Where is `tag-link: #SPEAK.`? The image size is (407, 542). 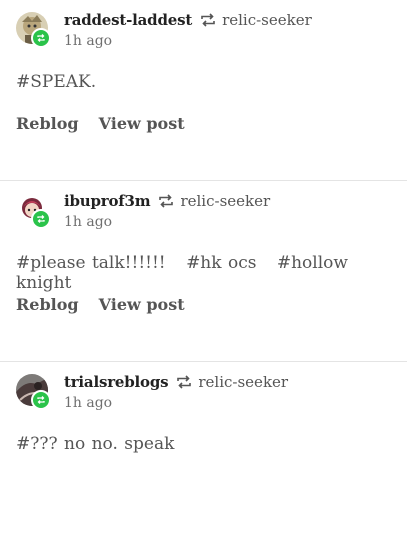 tag-link: #SPEAK. is located at coordinates (56, 82).